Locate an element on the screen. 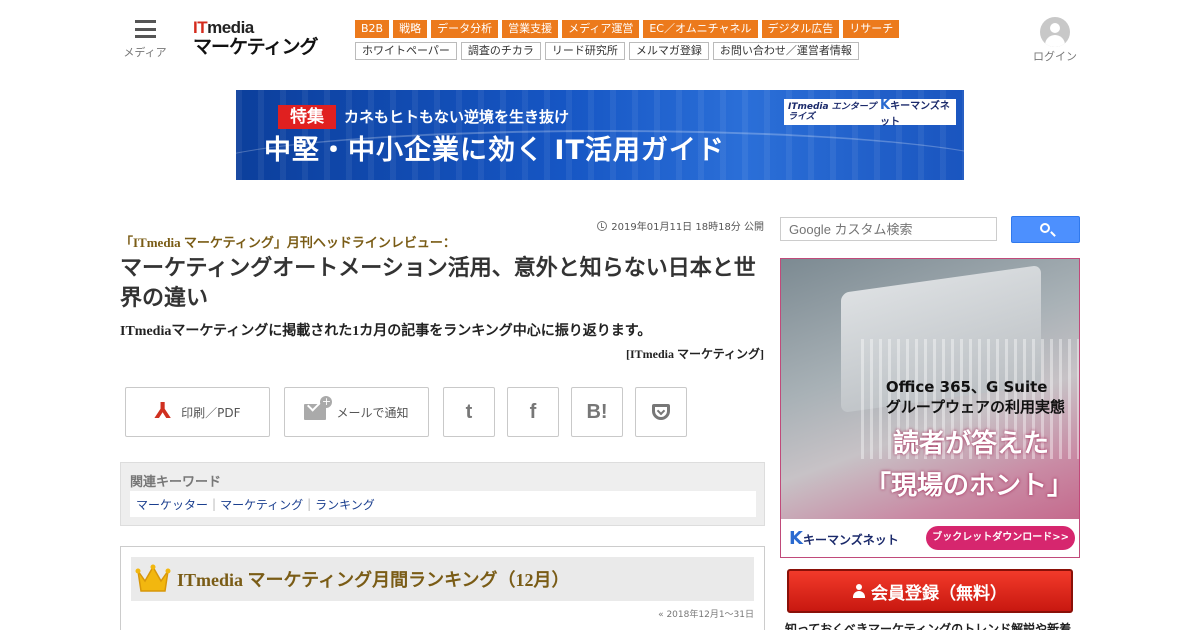 This screenshot has width=1200, height=630. crown-icon is located at coordinates (153, 578).